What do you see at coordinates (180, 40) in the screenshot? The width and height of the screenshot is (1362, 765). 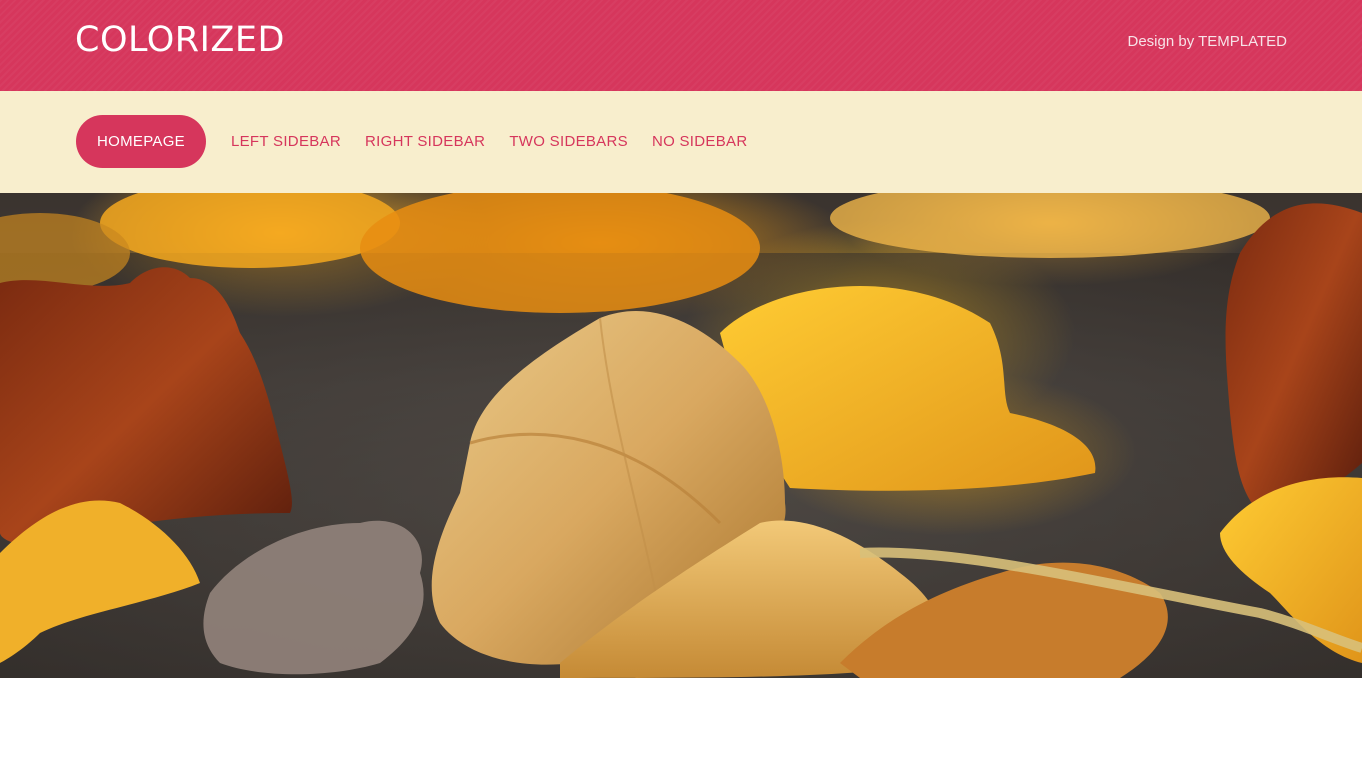 I see `site-logo: COLORIZED` at bounding box center [180, 40].